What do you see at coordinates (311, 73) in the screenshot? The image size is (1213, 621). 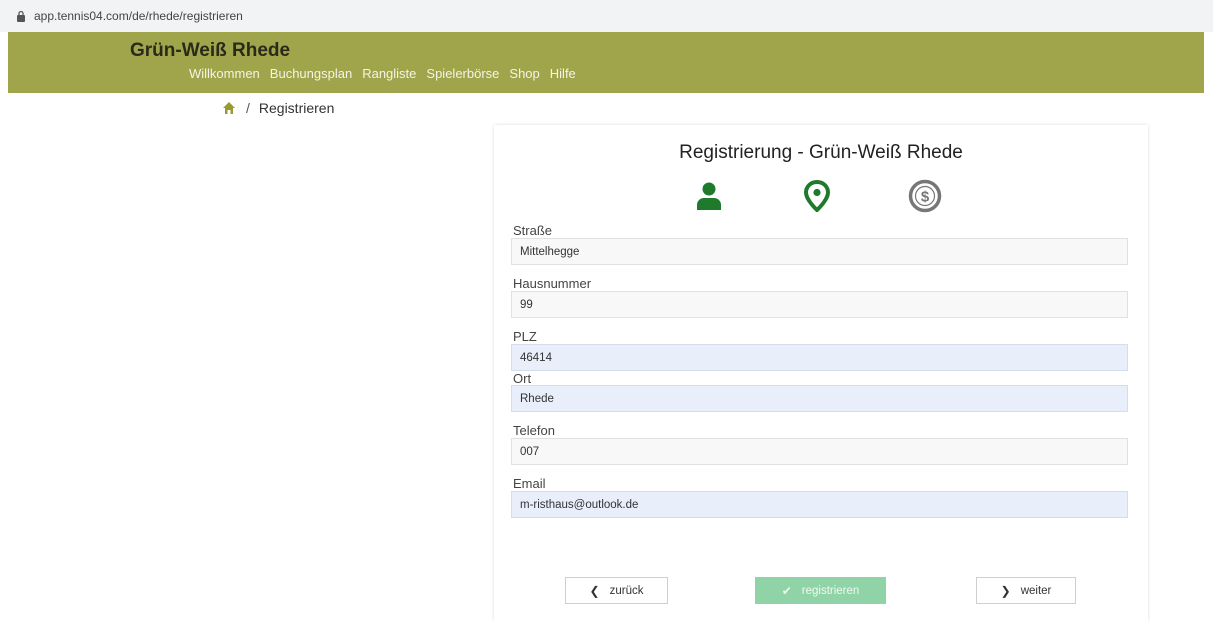 I see `nav-item-buchungsplan: Buchungsplan` at bounding box center [311, 73].